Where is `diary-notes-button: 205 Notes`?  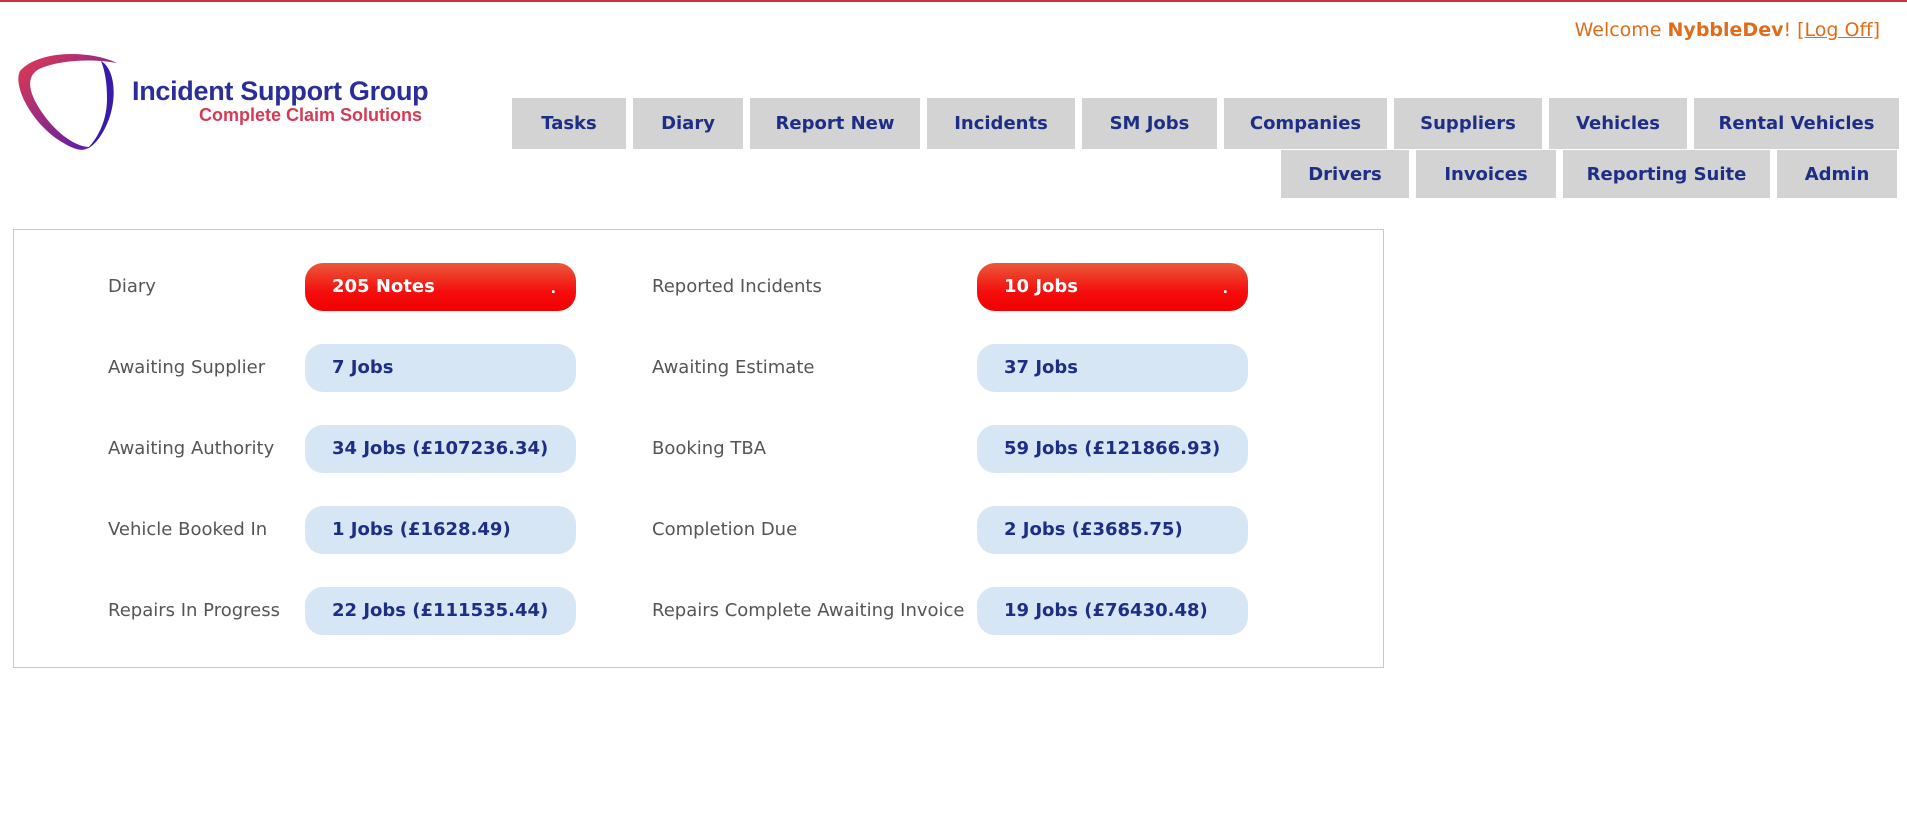 diary-notes-button: 205 Notes is located at coordinates (440, 288).